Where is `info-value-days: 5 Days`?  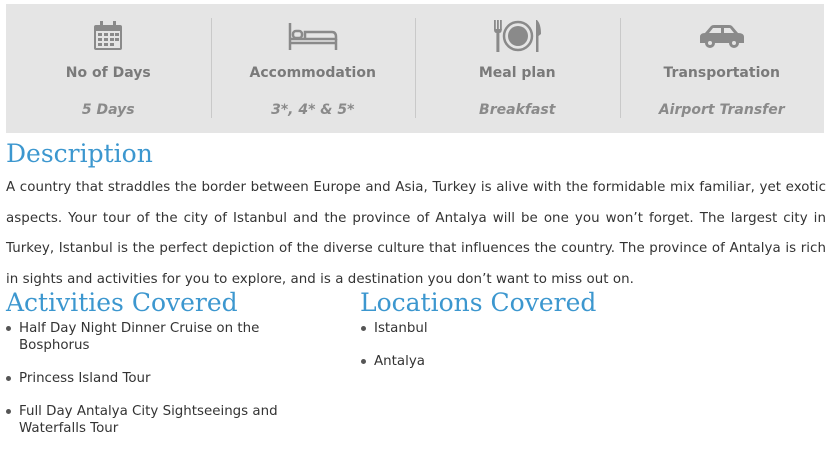
info-value-days: 5 Days is located at coordinates (108, 110).